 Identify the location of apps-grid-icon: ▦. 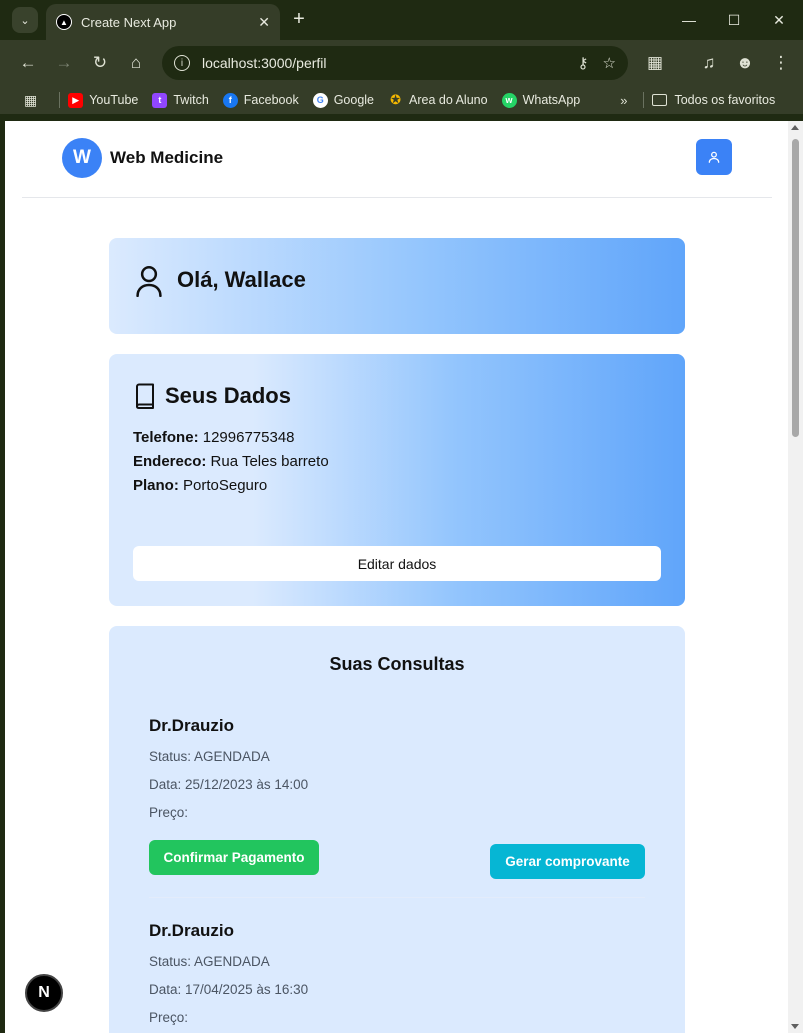
(30, 100).